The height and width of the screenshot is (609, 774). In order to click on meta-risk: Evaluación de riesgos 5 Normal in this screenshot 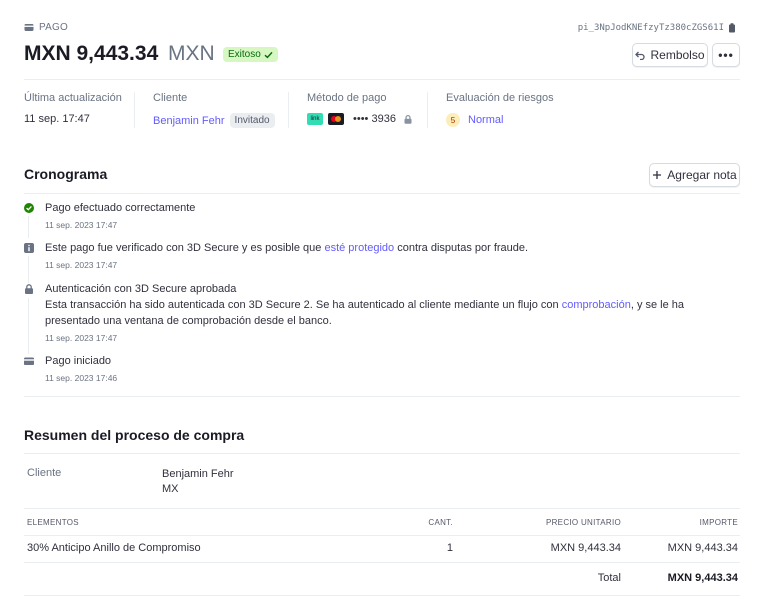, I will do `click(500, 110)`.